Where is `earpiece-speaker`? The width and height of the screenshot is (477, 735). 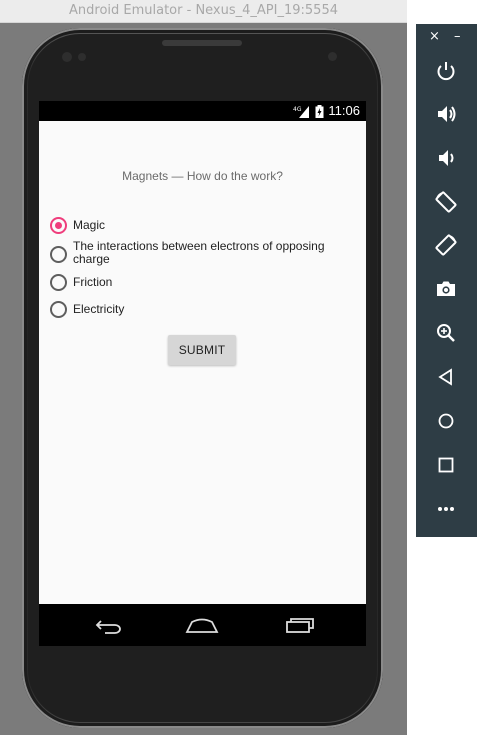 earpiece-speaker is located at coordinates (202, 43).